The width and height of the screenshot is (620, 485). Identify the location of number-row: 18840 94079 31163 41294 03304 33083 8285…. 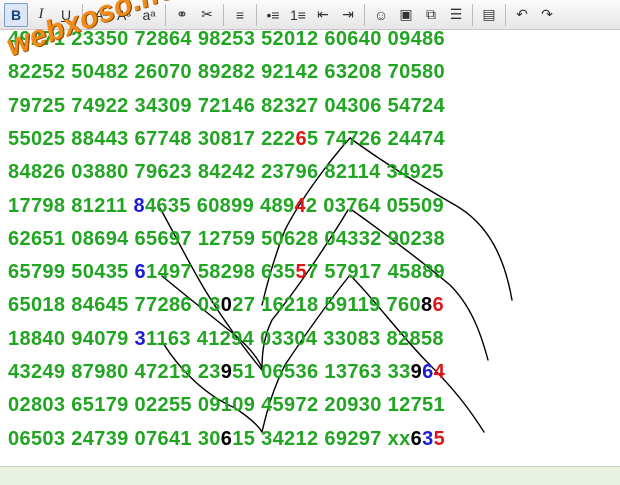
(226, 339).